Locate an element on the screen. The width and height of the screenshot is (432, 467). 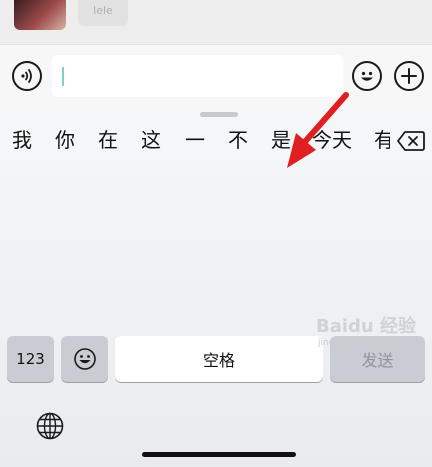
watermark-url: jingyan.baidu.com is located at coordinates (360, 343).